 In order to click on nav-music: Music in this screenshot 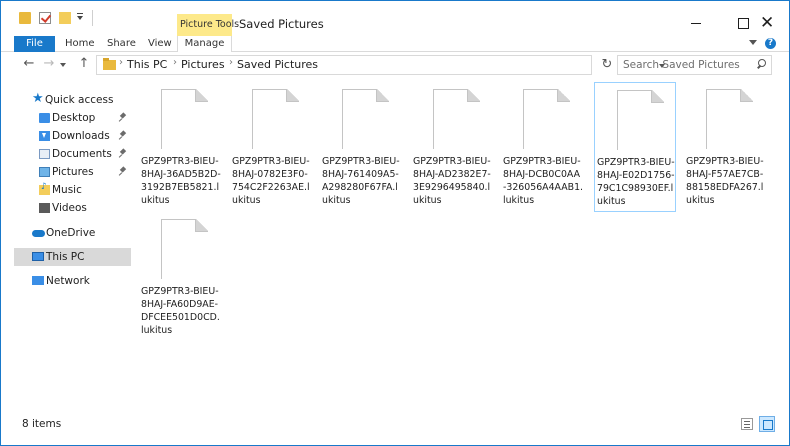, I will do `click(72, 190)`.